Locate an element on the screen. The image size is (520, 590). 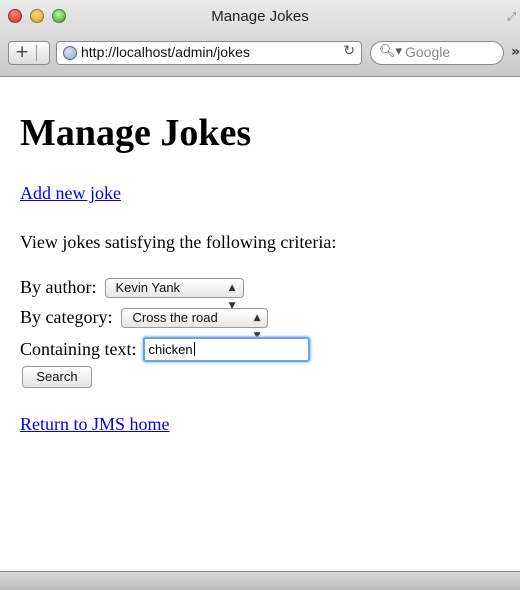
category-row: By category: Cross the road ▲ ▼ is located at coordinates (144, 324).